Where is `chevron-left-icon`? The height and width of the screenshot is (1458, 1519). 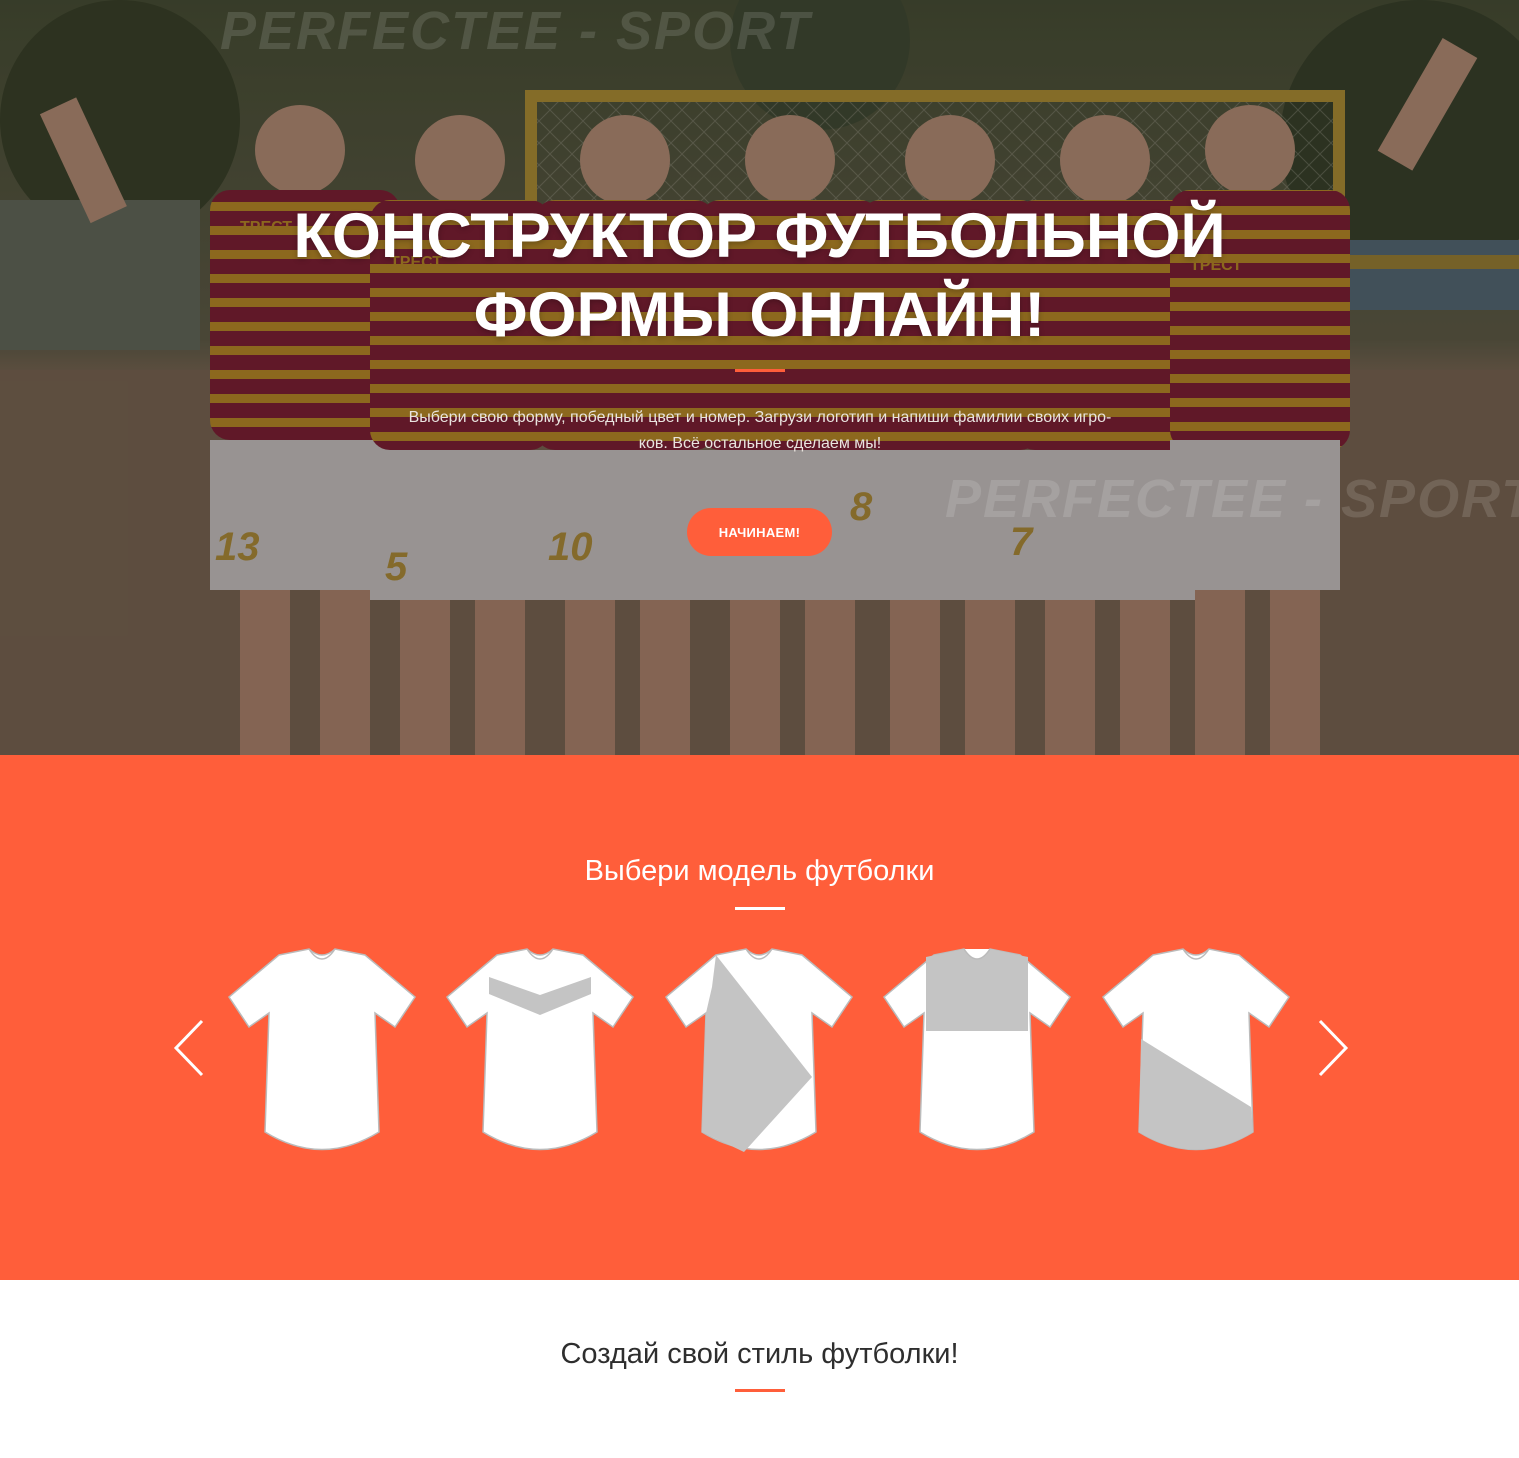 chevron-left-icon is located at coordinates (188, 1048).